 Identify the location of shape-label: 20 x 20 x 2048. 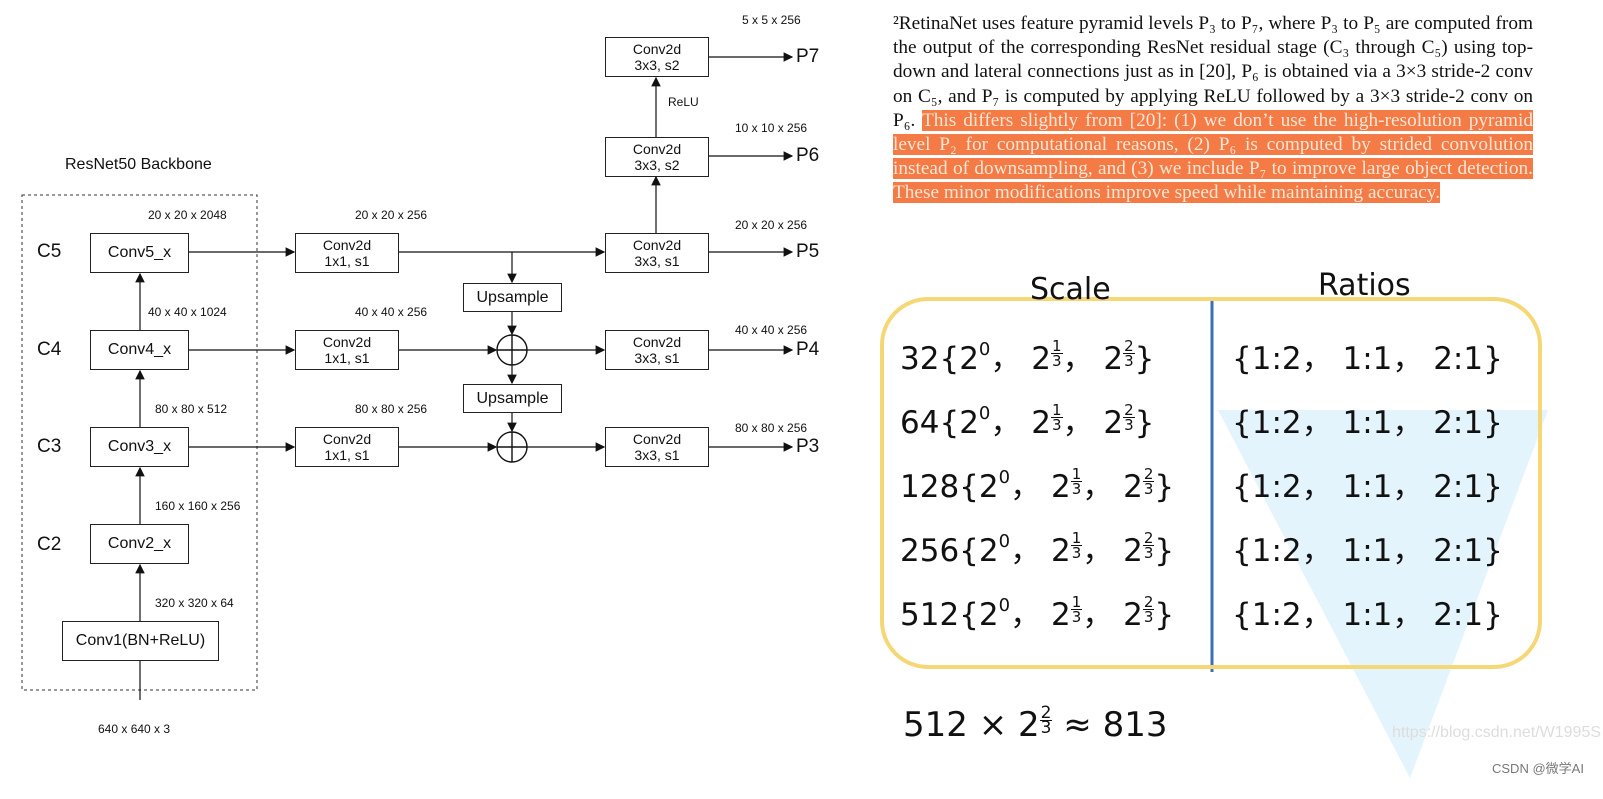
(187, 215).